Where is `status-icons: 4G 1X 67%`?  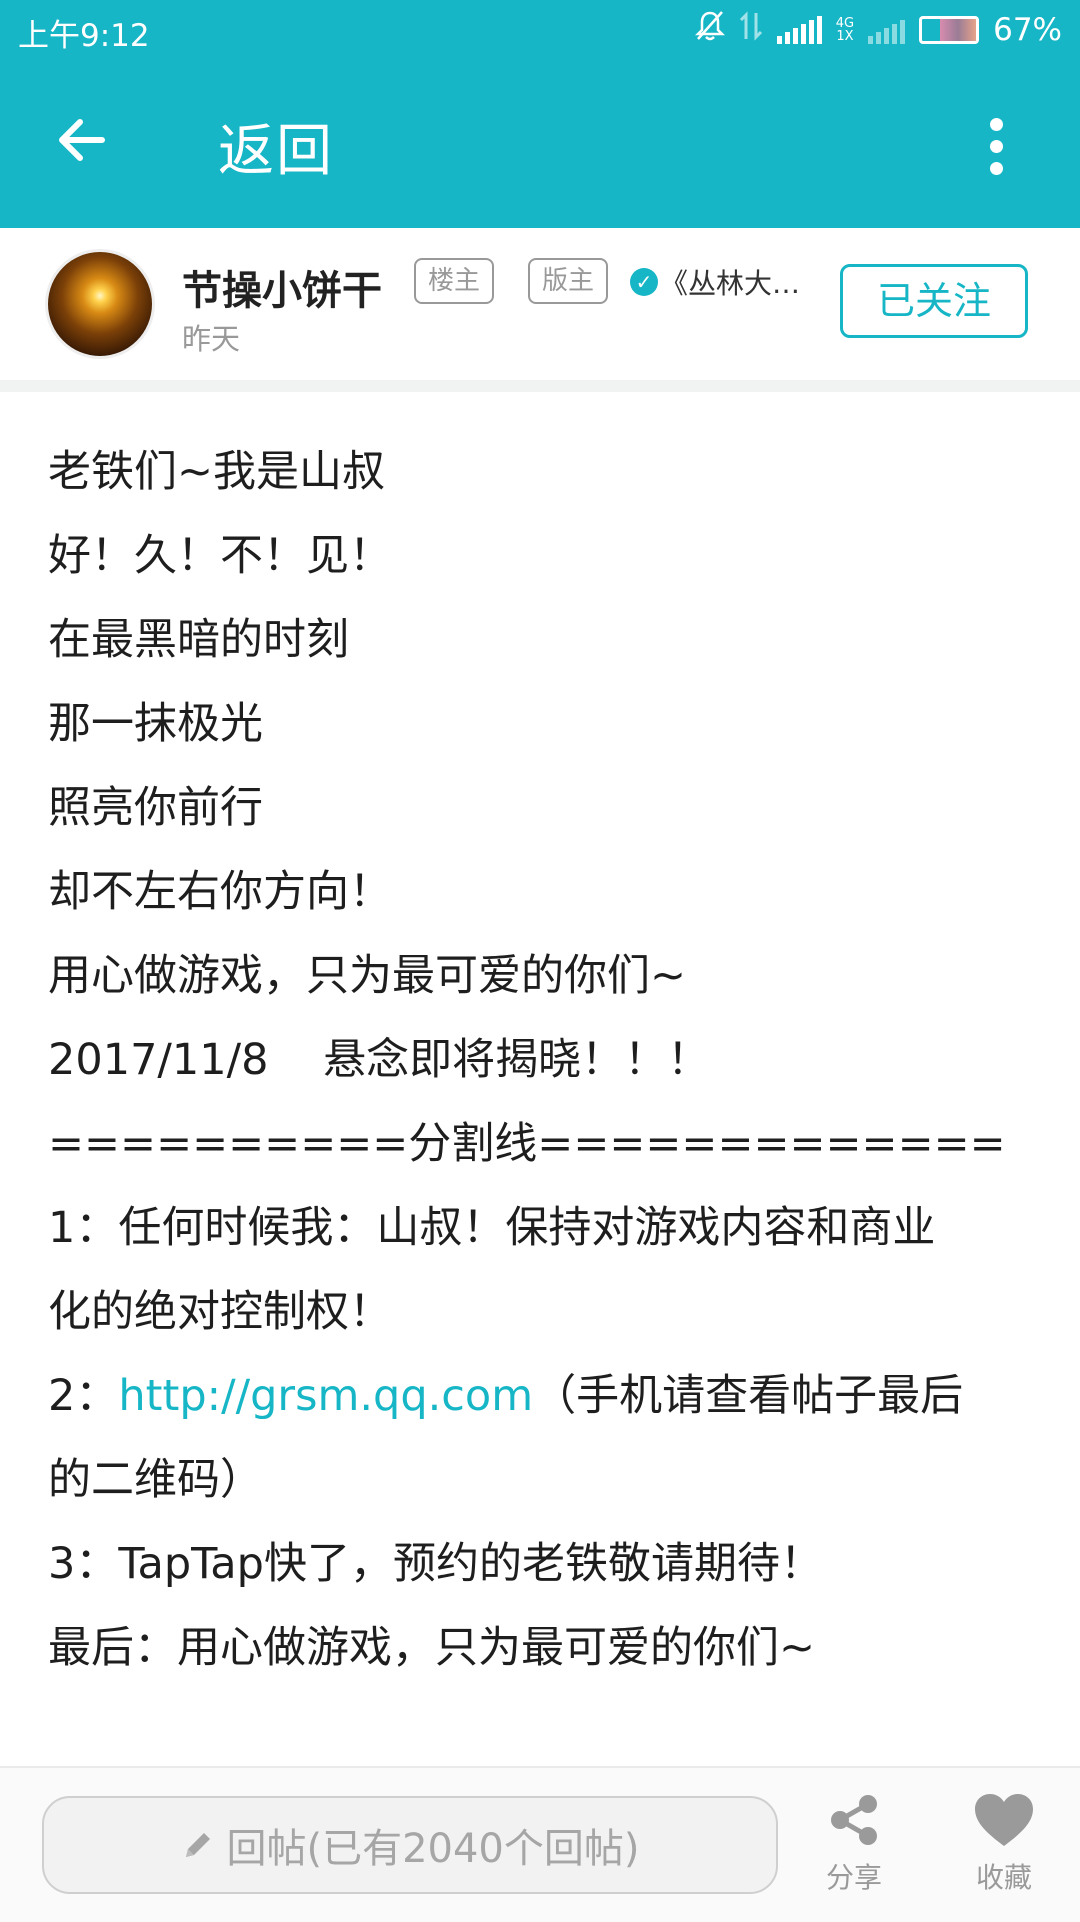
status-icons: 4G 1X 67% is located at coordinates (878, 30).